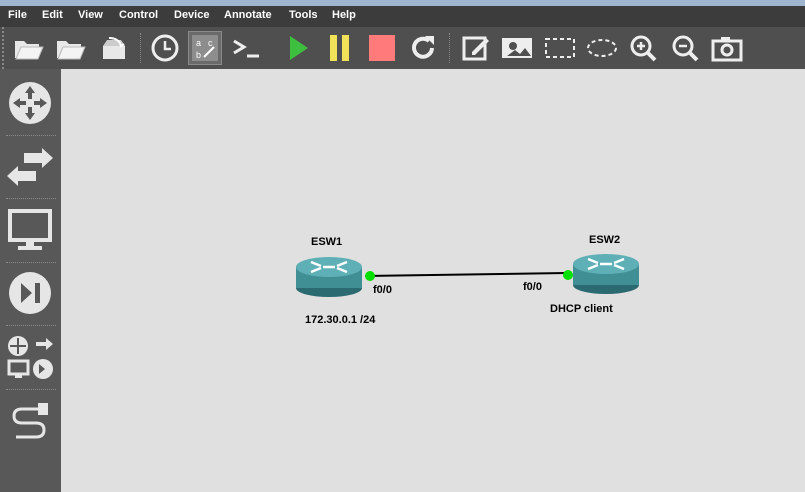 This screenshot has width=805, height=492. I want to click on reload-button, so click(423, 48).